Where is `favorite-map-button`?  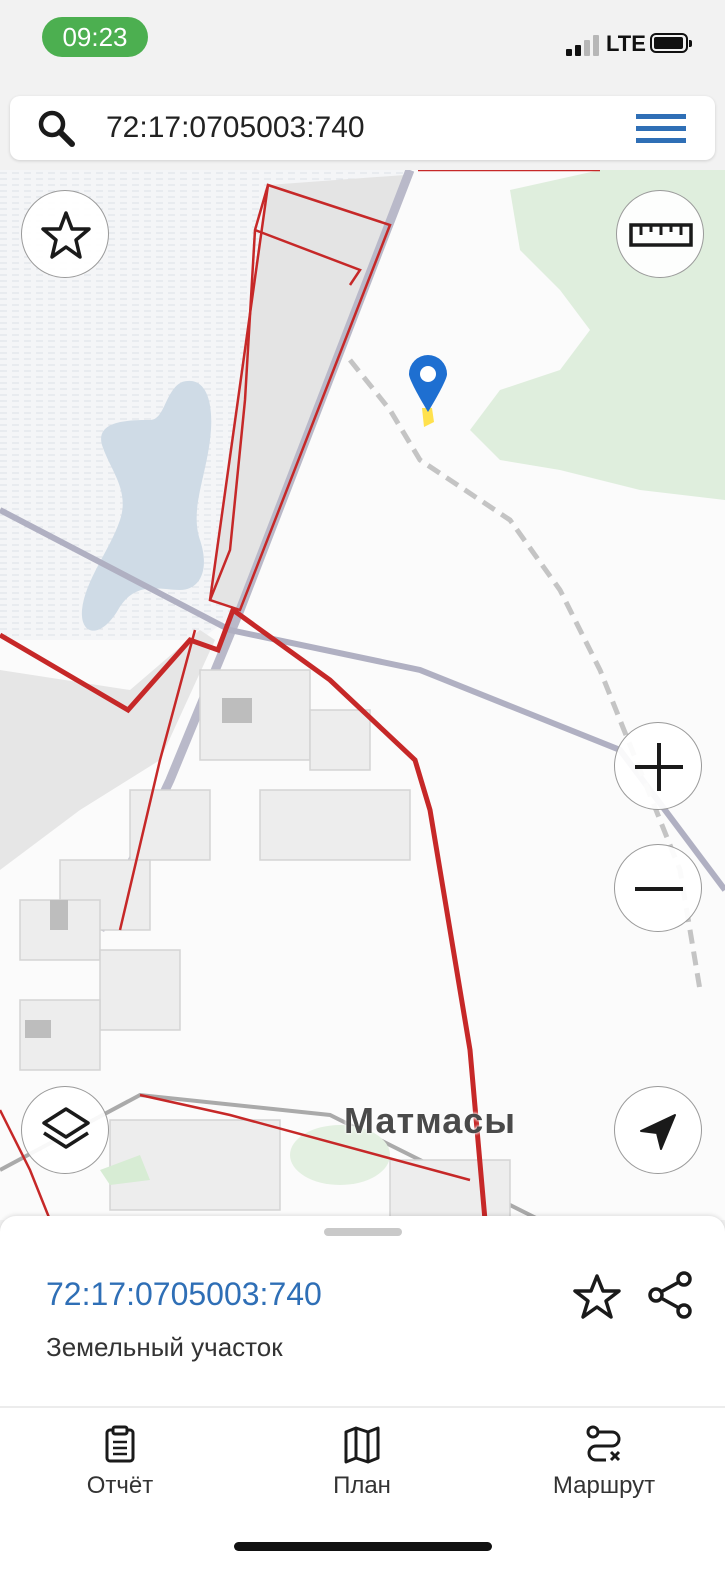 favorite-map-button is located at coordinates (65, 234).